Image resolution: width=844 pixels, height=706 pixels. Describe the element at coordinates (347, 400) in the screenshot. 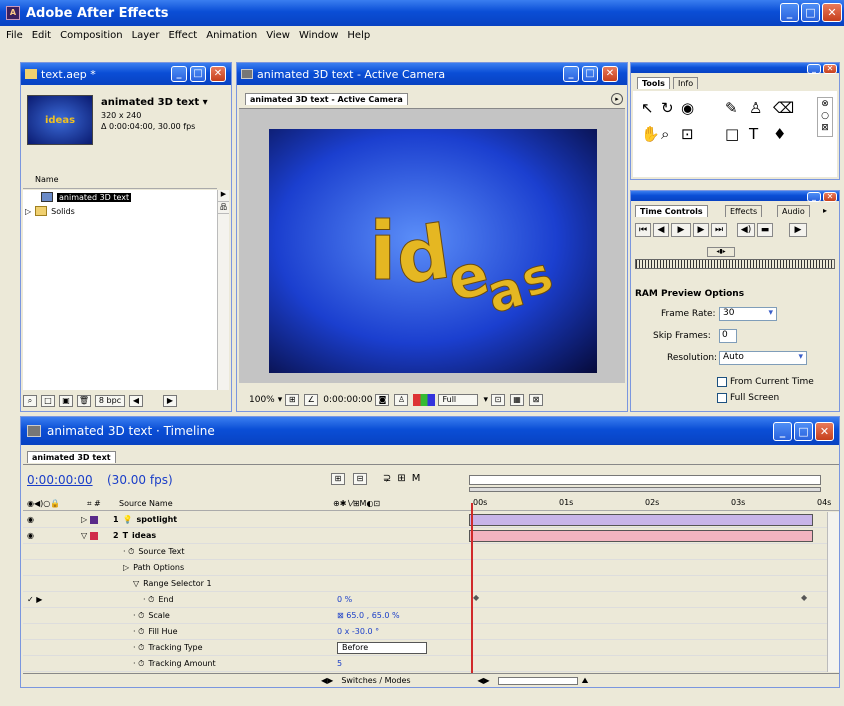

I see `comp-timecode: 0:00:00:00` at that location.